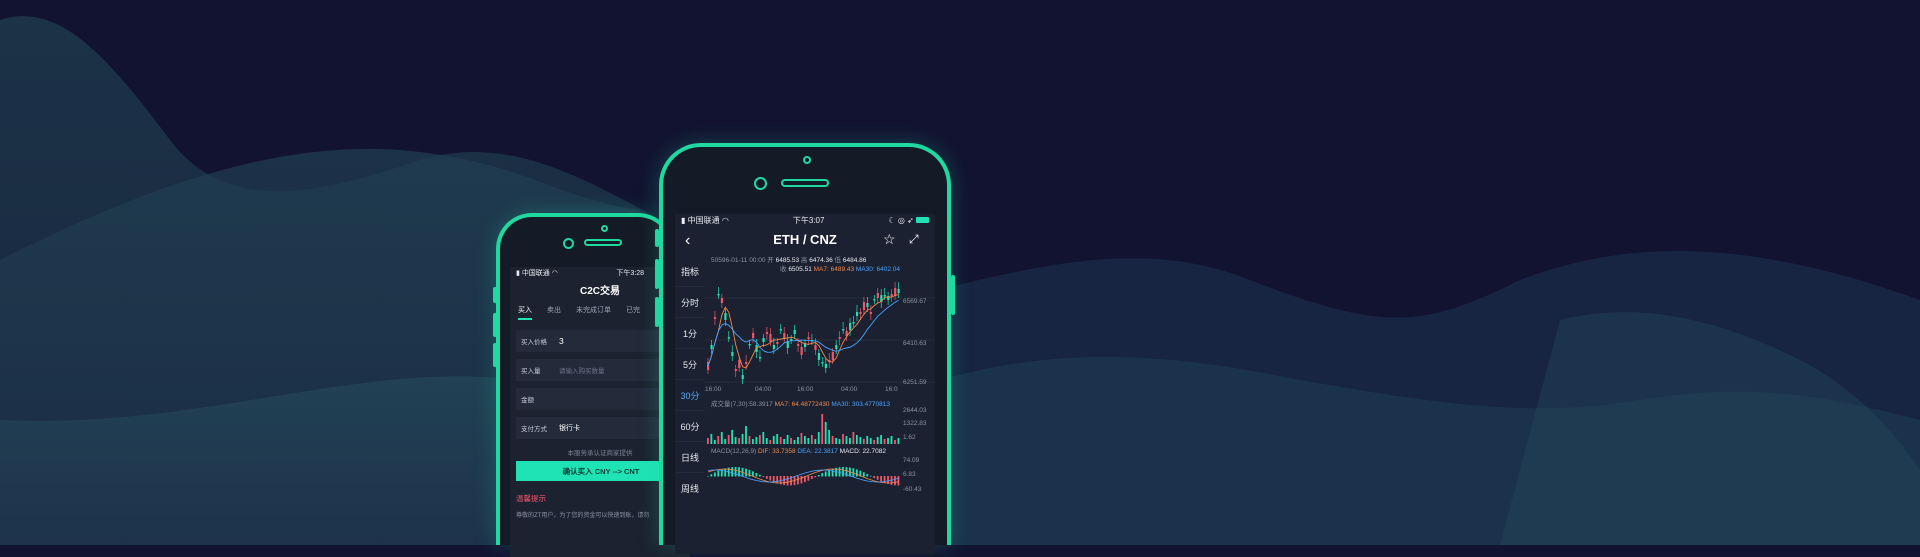  I want to click on ma7-line, so click(803, 331).